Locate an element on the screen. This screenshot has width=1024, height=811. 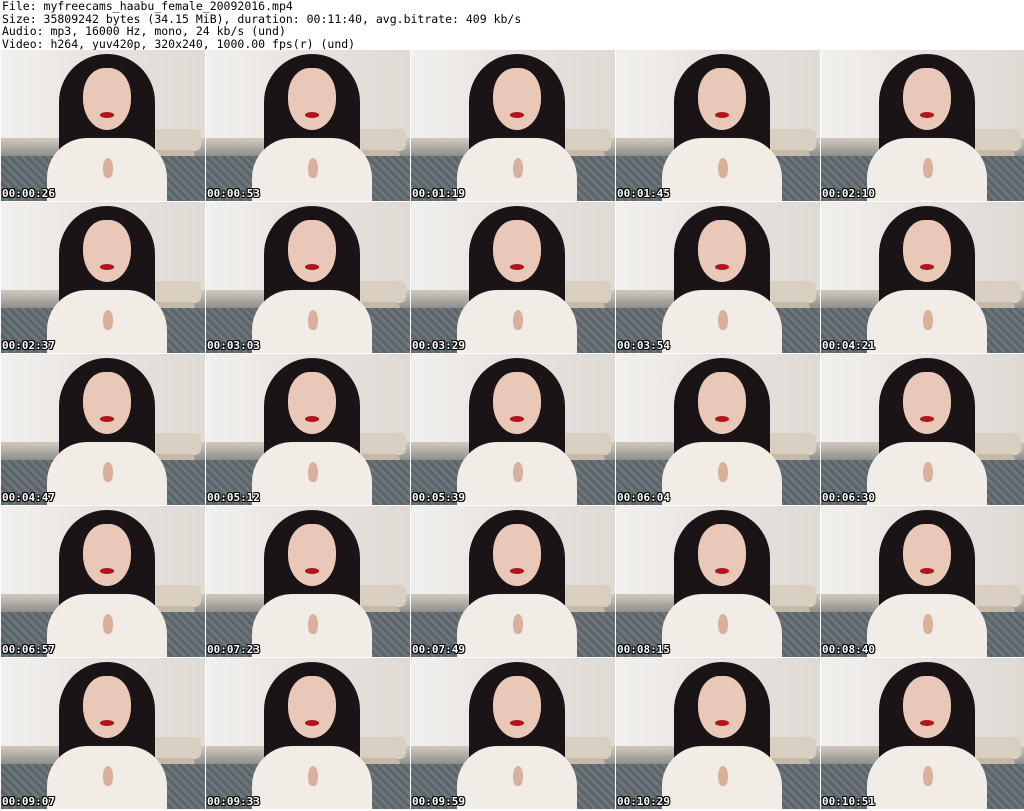
thumbnail-timestamp: 00:08:15 is located at coordinates (643, 649).